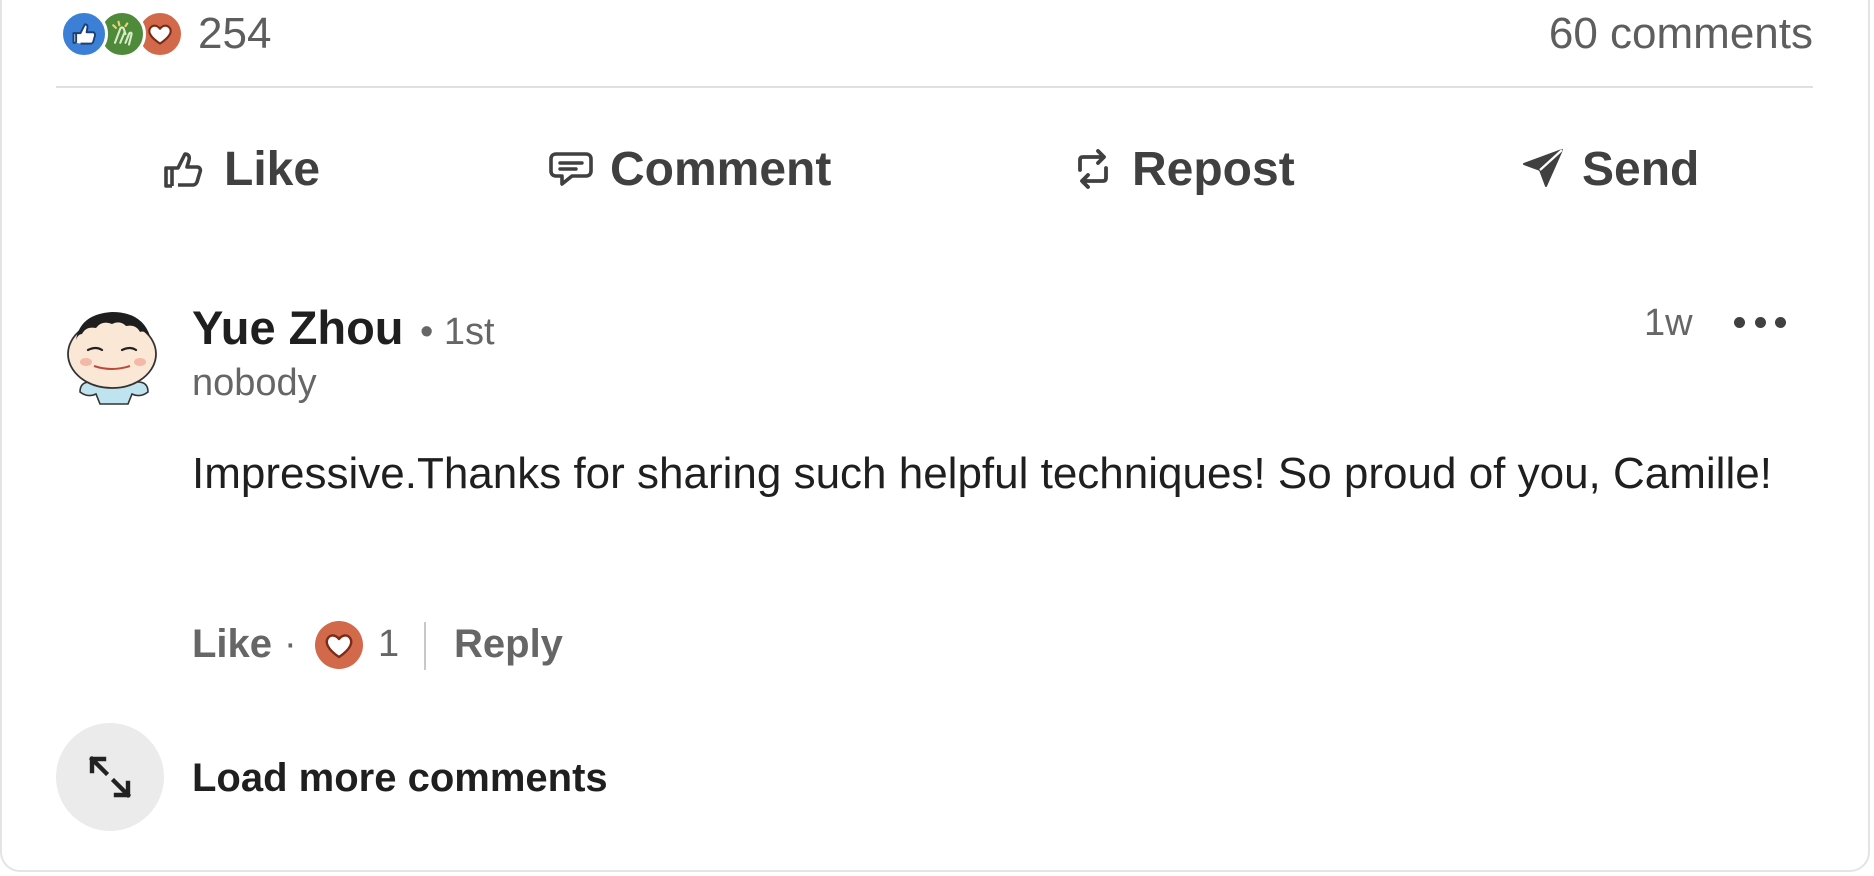 The width and height of the screenshot is (1874, 876). Describe the element at coordinates (508, 644) in the screenshot. I see `reply-button: Reply` at that location.